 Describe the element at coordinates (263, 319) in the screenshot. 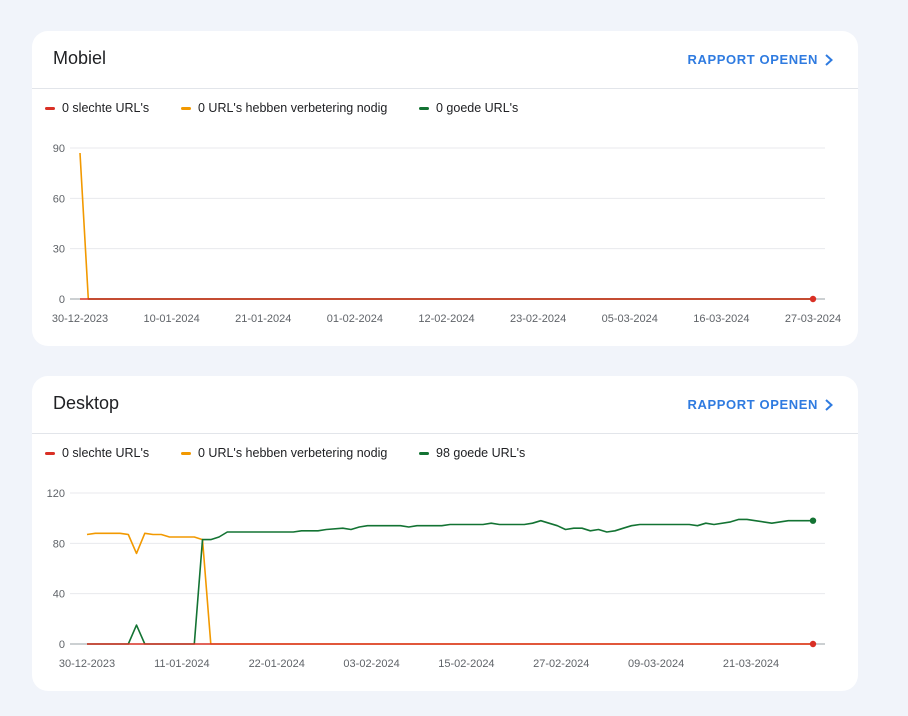

I see `x-tick-label: 21-01-2024` at that location.